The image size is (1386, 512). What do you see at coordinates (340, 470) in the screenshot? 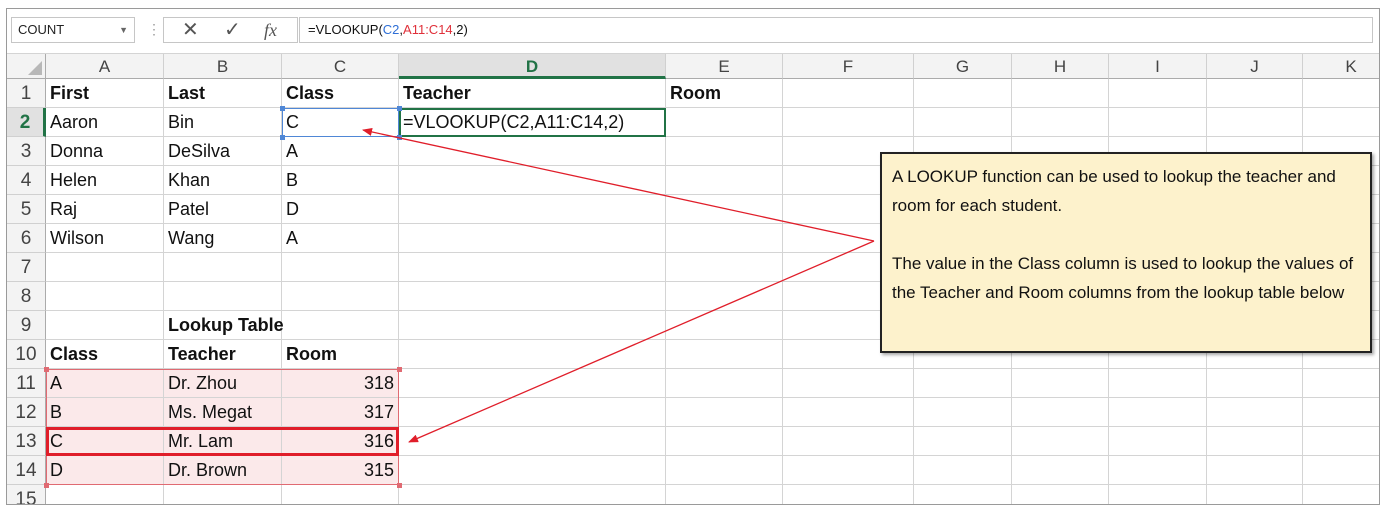
I see `cell-c14: 315` at bounding box center [340, 470].